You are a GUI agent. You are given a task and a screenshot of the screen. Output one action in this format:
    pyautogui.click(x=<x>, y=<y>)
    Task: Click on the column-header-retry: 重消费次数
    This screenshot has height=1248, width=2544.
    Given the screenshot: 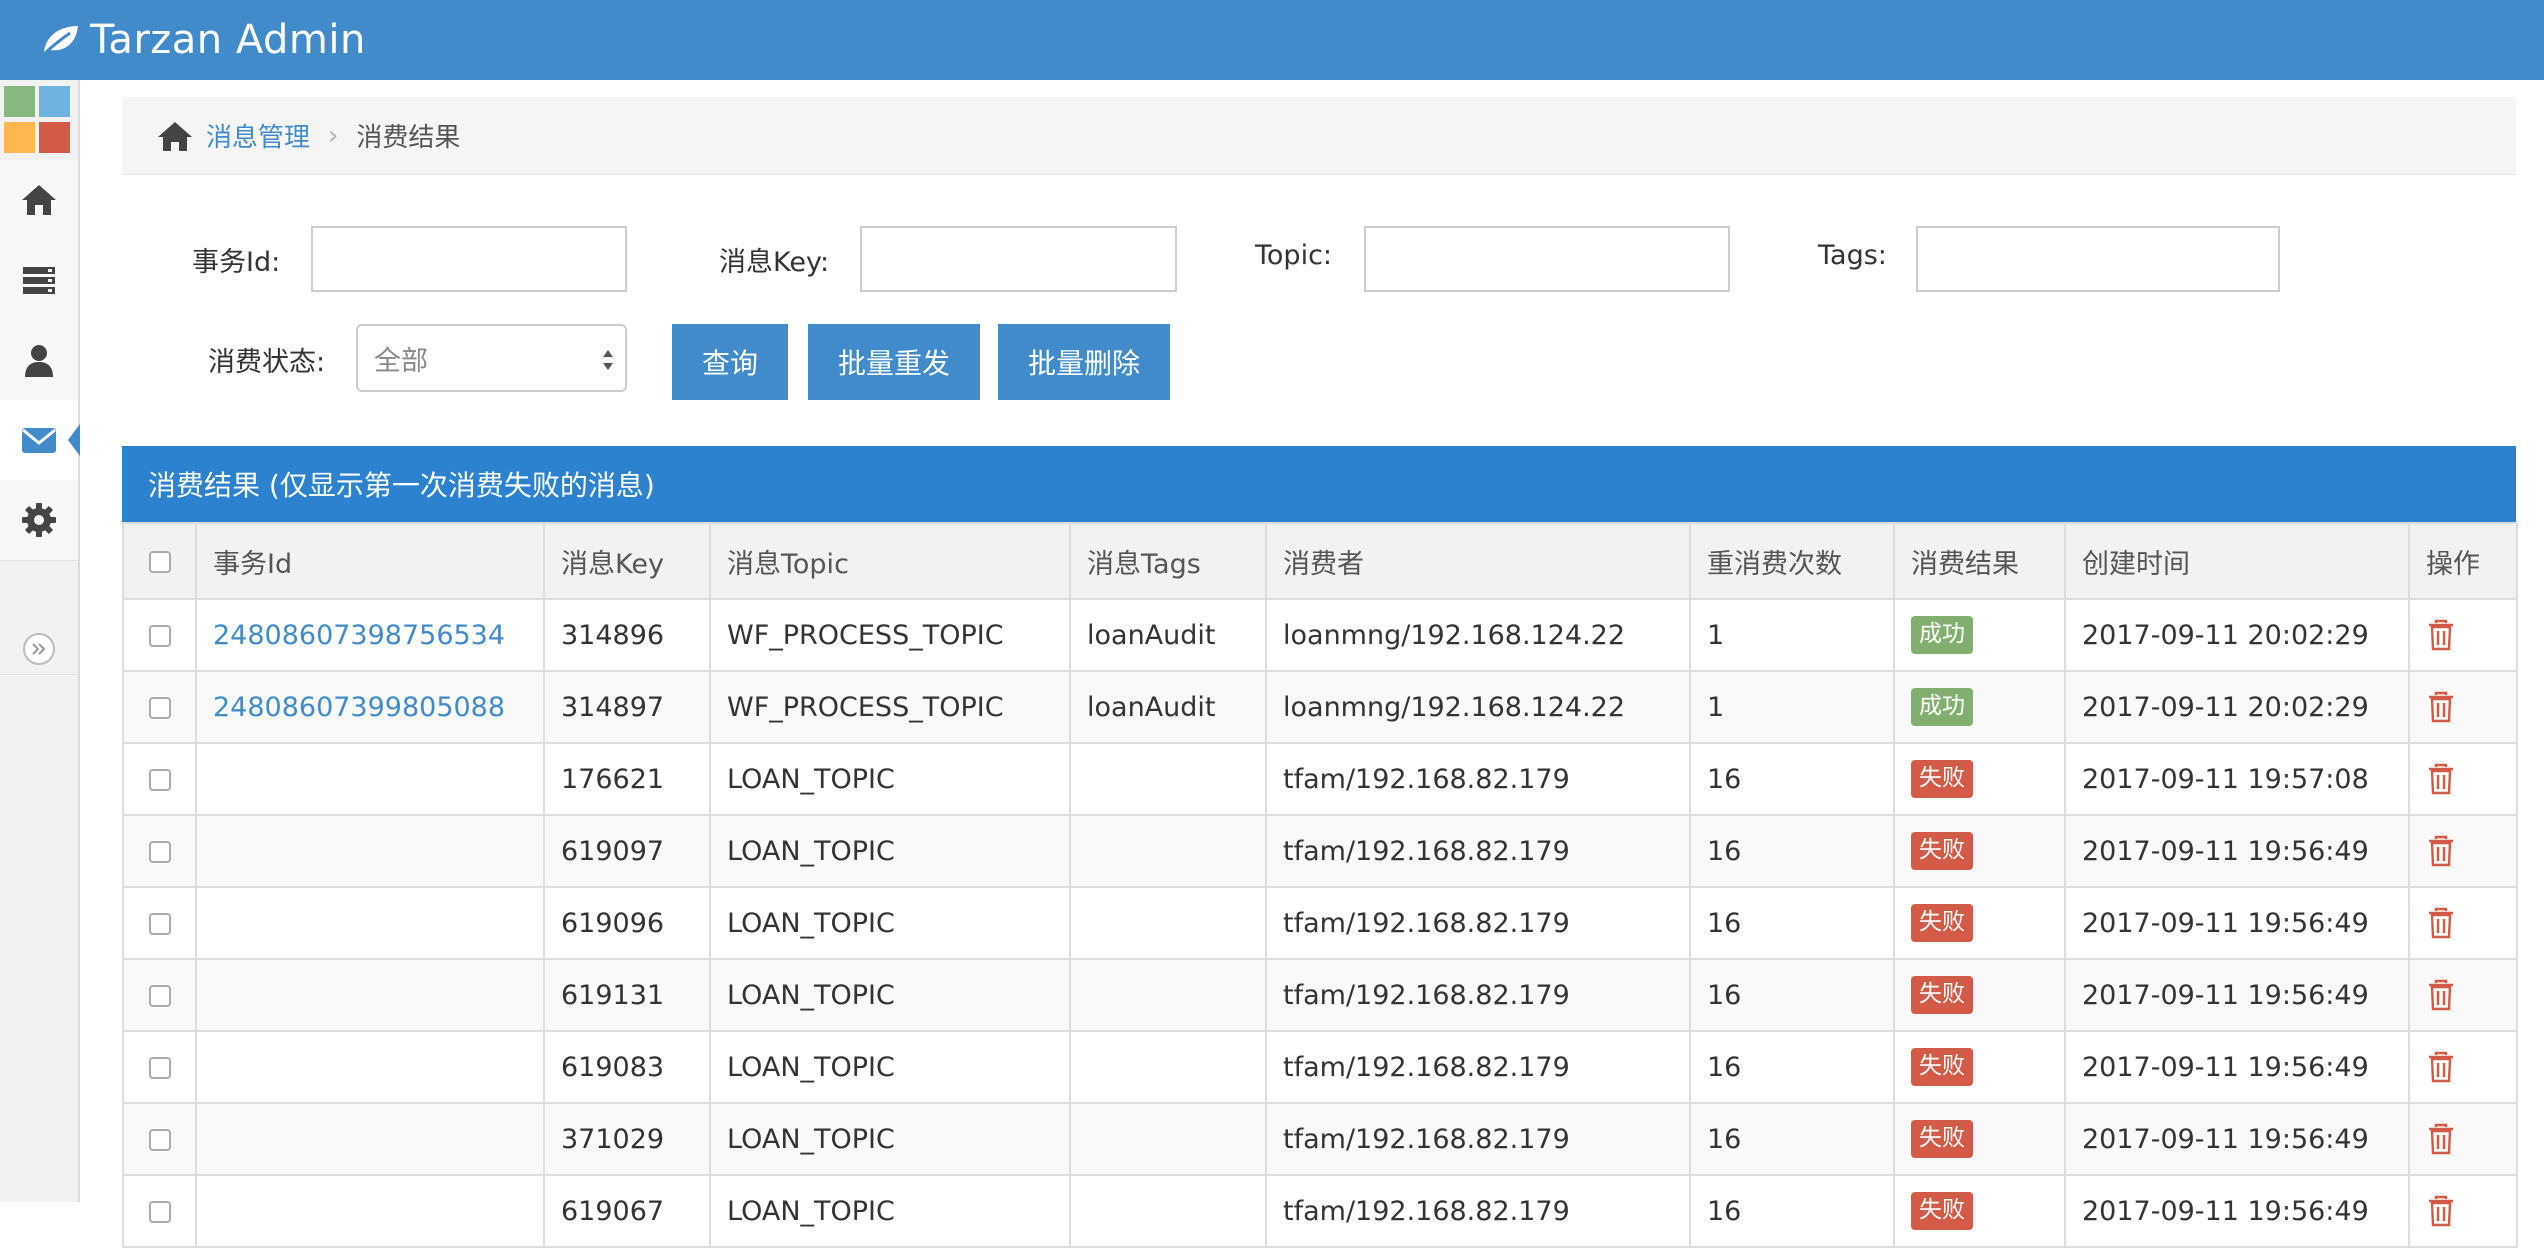 What is the action you would take?
    pyautogui.click(x=1792, y=561)
    